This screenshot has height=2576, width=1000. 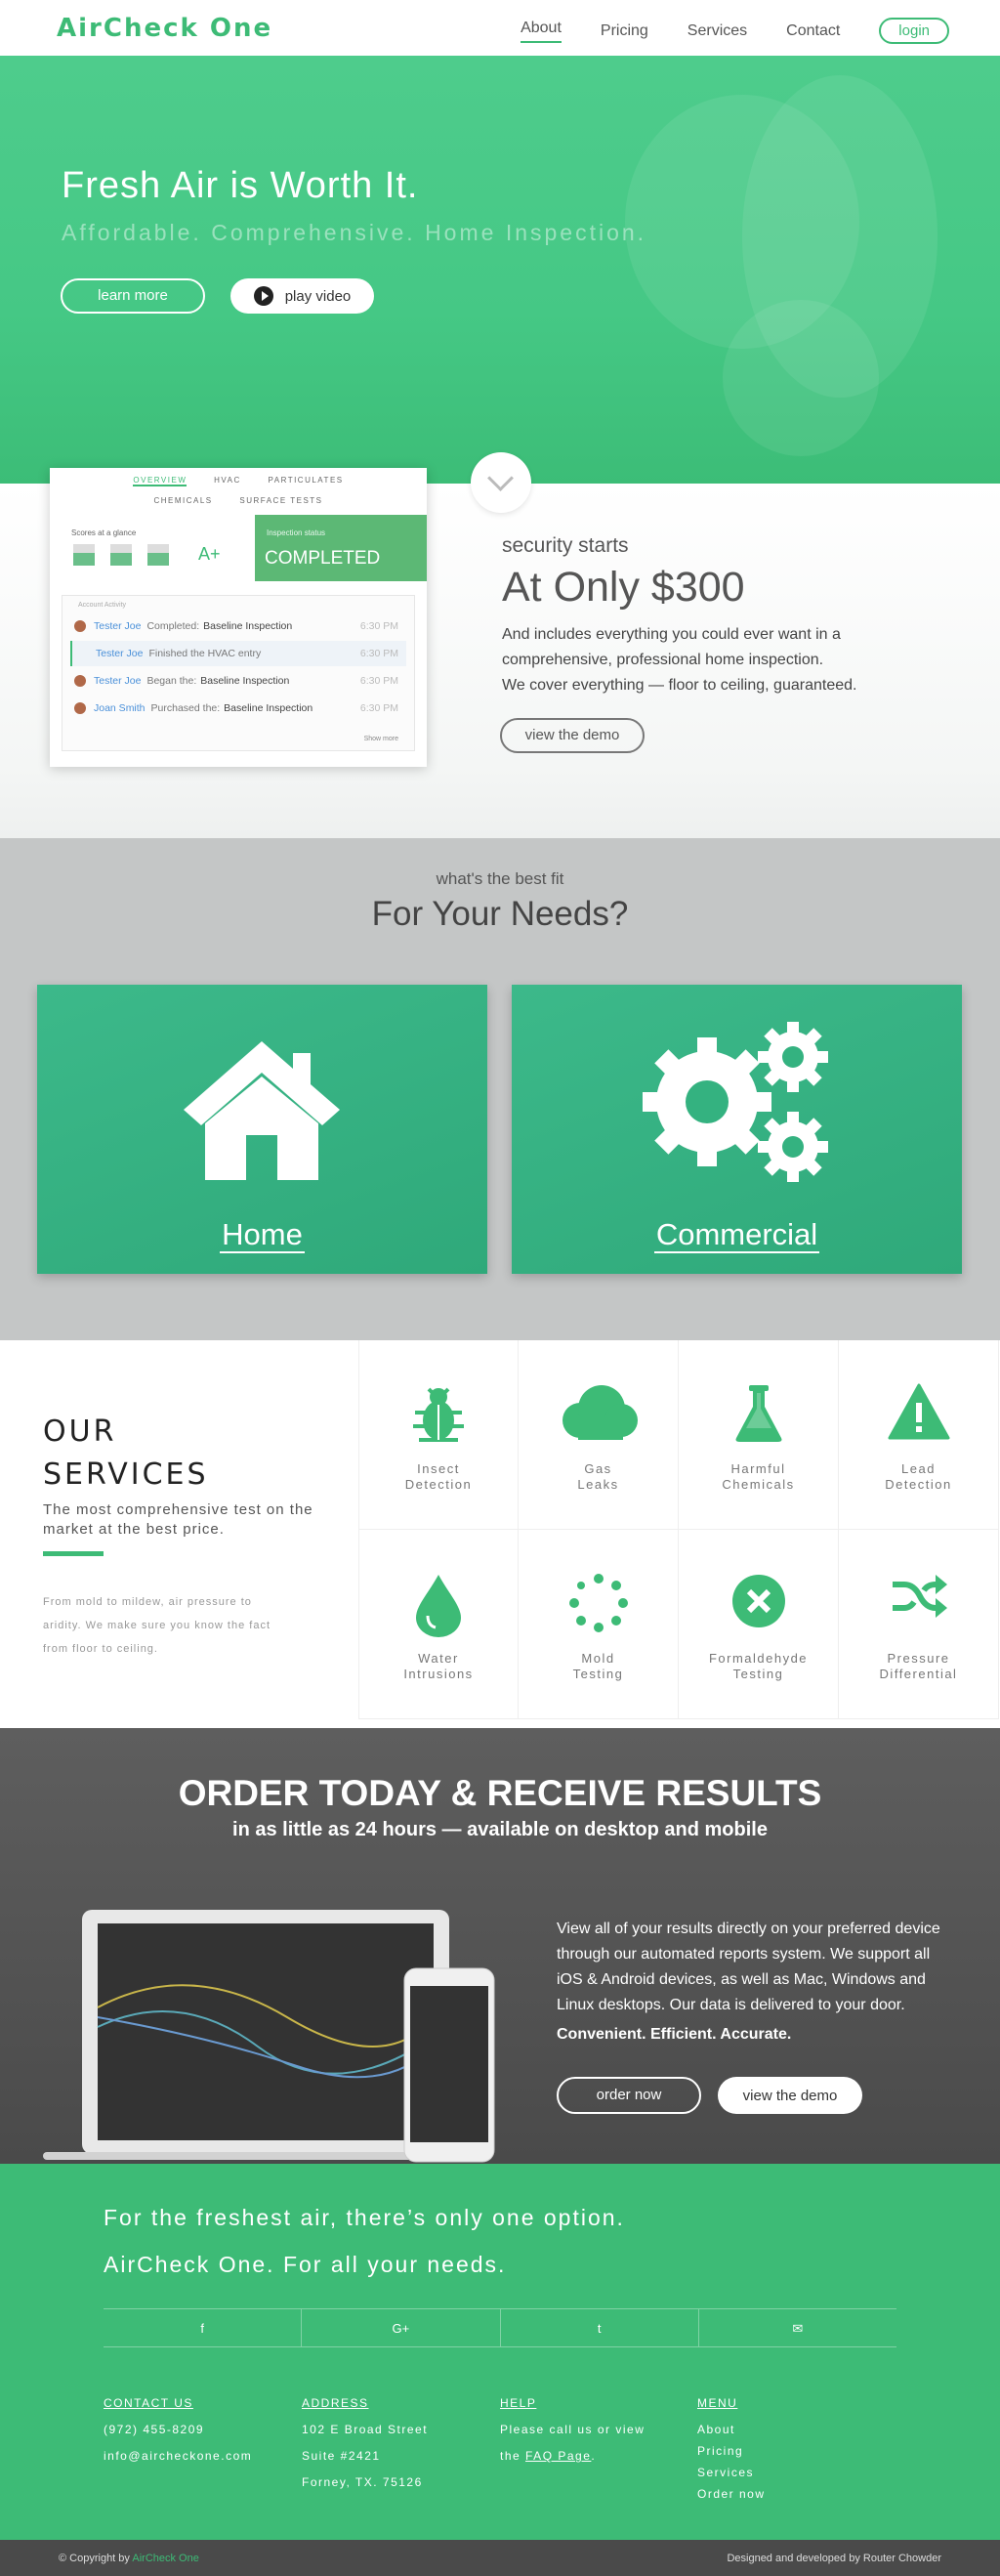 What do you see at coordinates (500, 878) in the screenshot?
I see `fit-kicker: what's the best fit` at bounding box center [500, 878].